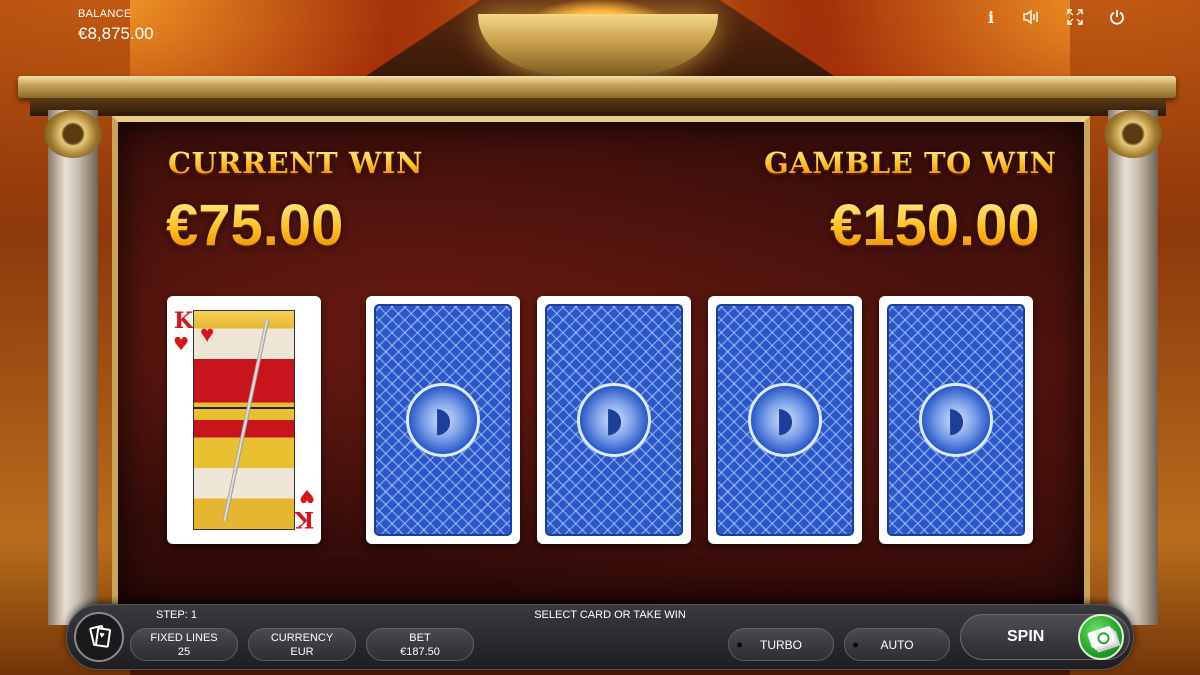  I want to click on card-rank-top: K, so click(184, 321).